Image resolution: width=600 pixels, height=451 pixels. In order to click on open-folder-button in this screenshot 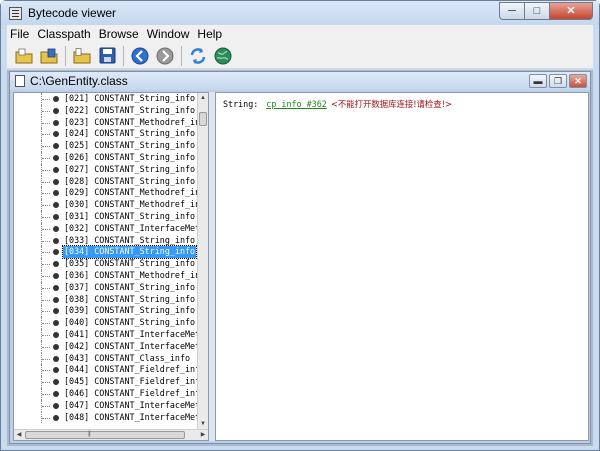, I will do `click(24, 56)`.